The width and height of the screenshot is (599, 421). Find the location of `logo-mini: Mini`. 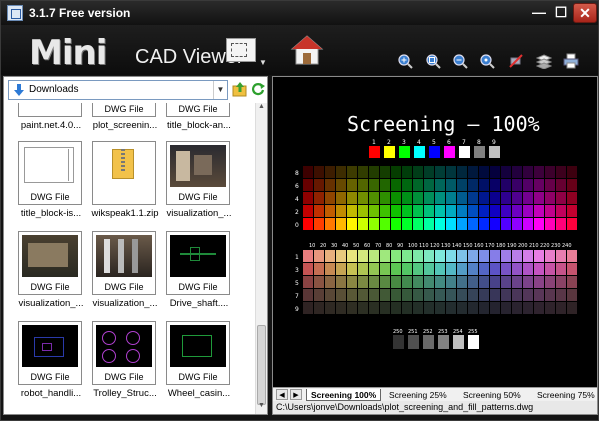

logo-mini: Mini is located at coordinates (68, 53).